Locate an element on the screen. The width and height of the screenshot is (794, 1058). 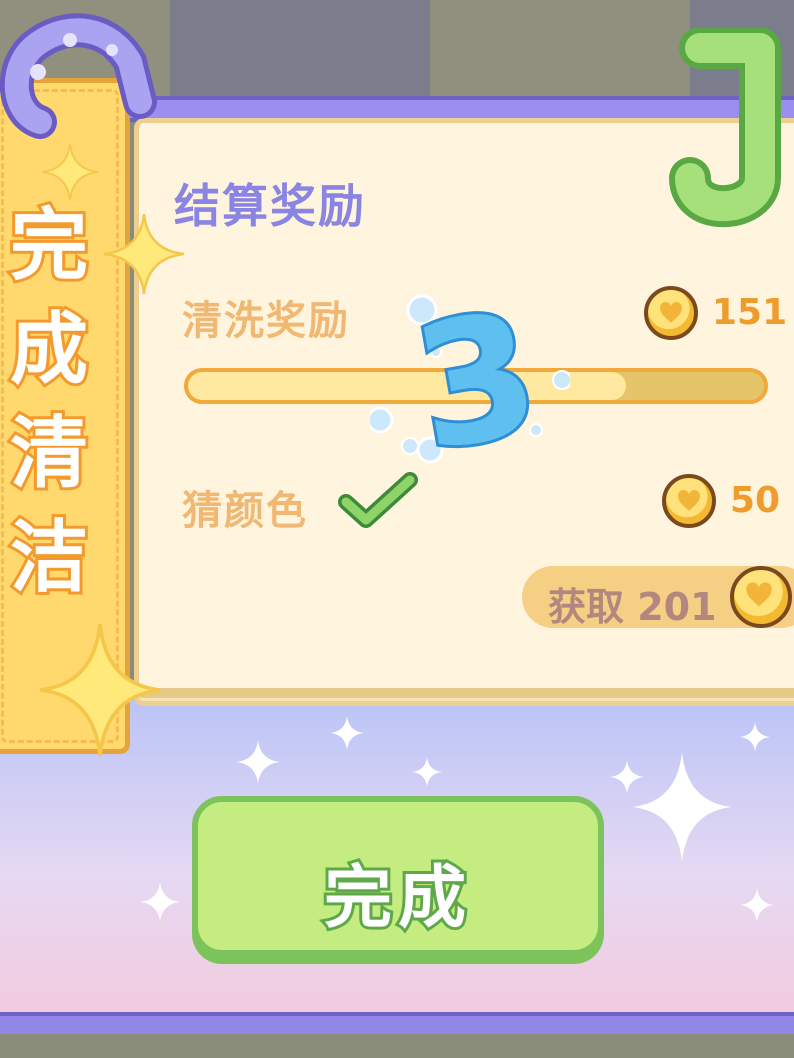
panel-title: 结算奖励 is located at coordinates (270, 206).